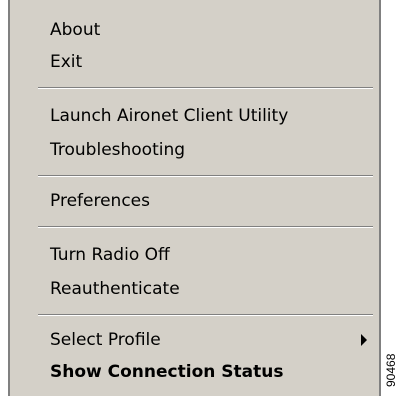 This screenshot has width=399, height=396. Describe the element at coordinates (194, 30) in the screenshot. I see `menu-item-about: About` at that location.